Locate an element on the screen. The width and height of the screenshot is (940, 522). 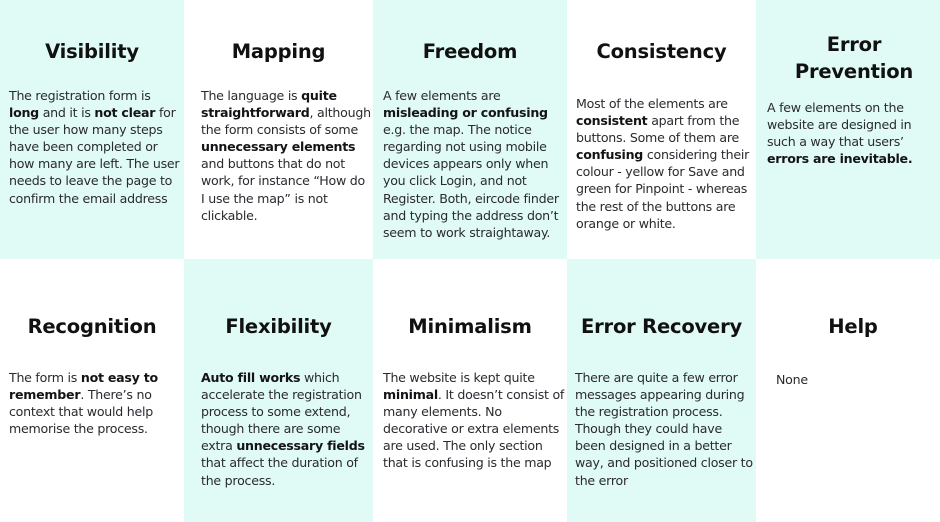
body-text: A few elements are is located at coordinates (442, 95).